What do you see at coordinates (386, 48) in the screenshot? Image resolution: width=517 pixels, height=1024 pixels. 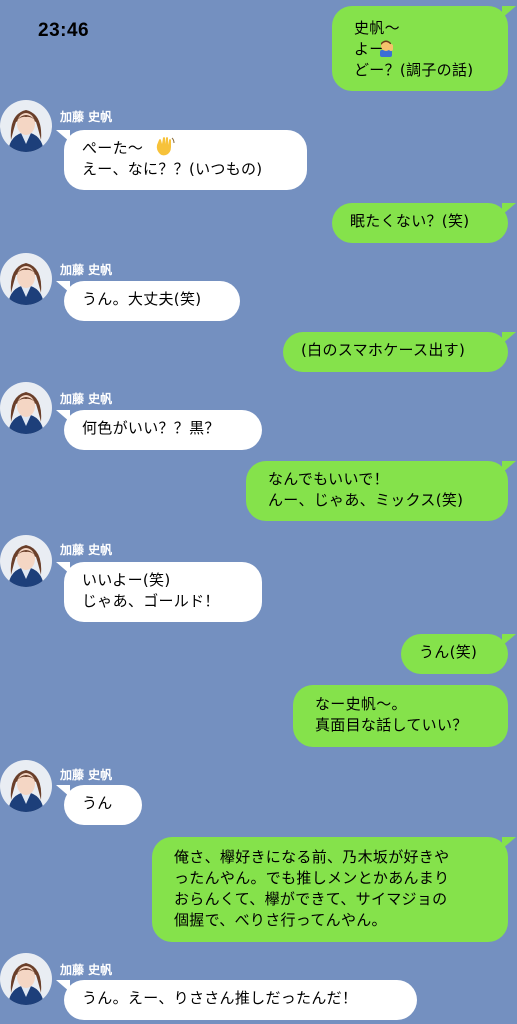 I see `person-emoji` at bounding box center [386, 48].